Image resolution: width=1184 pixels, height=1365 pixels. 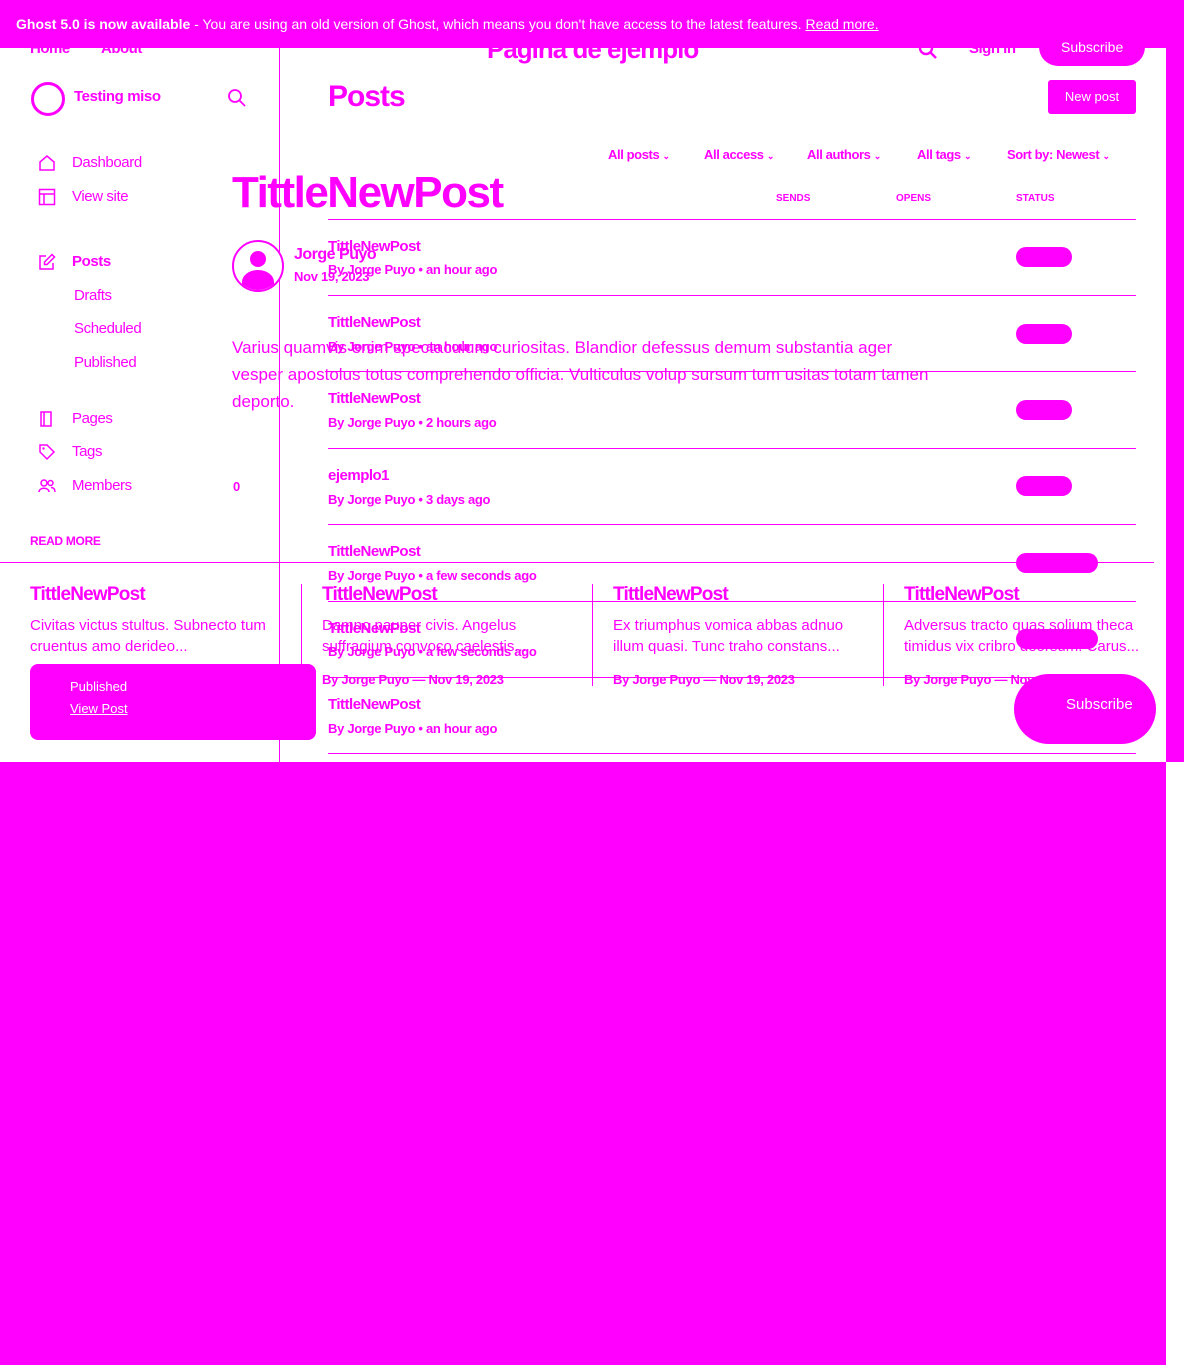 What do you see at coordinates (173, 702) in the screenshot?
I see `published-toast: Published View Post` at bounding box center [173, 702].